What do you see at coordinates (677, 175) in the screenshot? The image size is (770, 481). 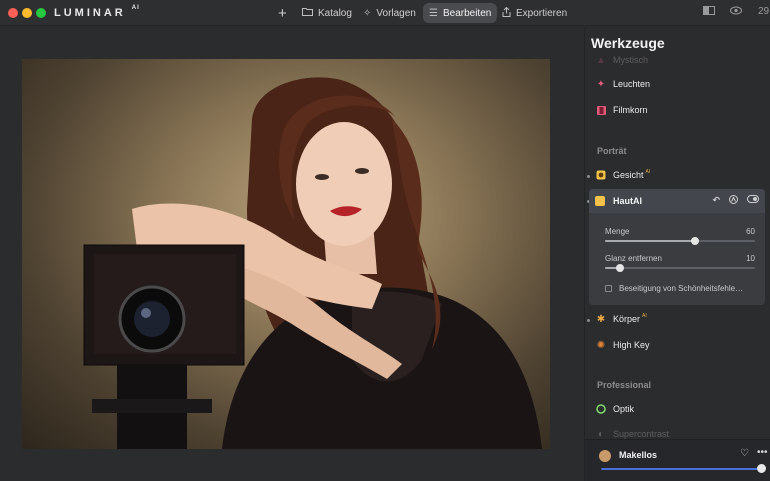 I see `tool-gesicht: Gesicht AI` at bounding box center [677, 175].